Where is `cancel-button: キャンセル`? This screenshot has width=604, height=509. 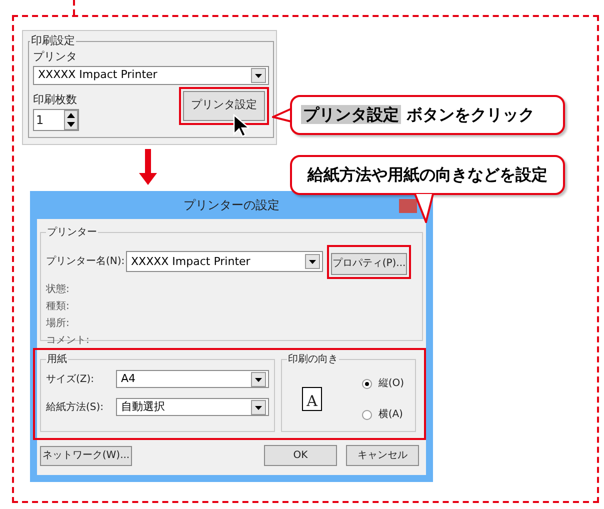
cancel-button: キャンセル is located at coordinates (382, 455).